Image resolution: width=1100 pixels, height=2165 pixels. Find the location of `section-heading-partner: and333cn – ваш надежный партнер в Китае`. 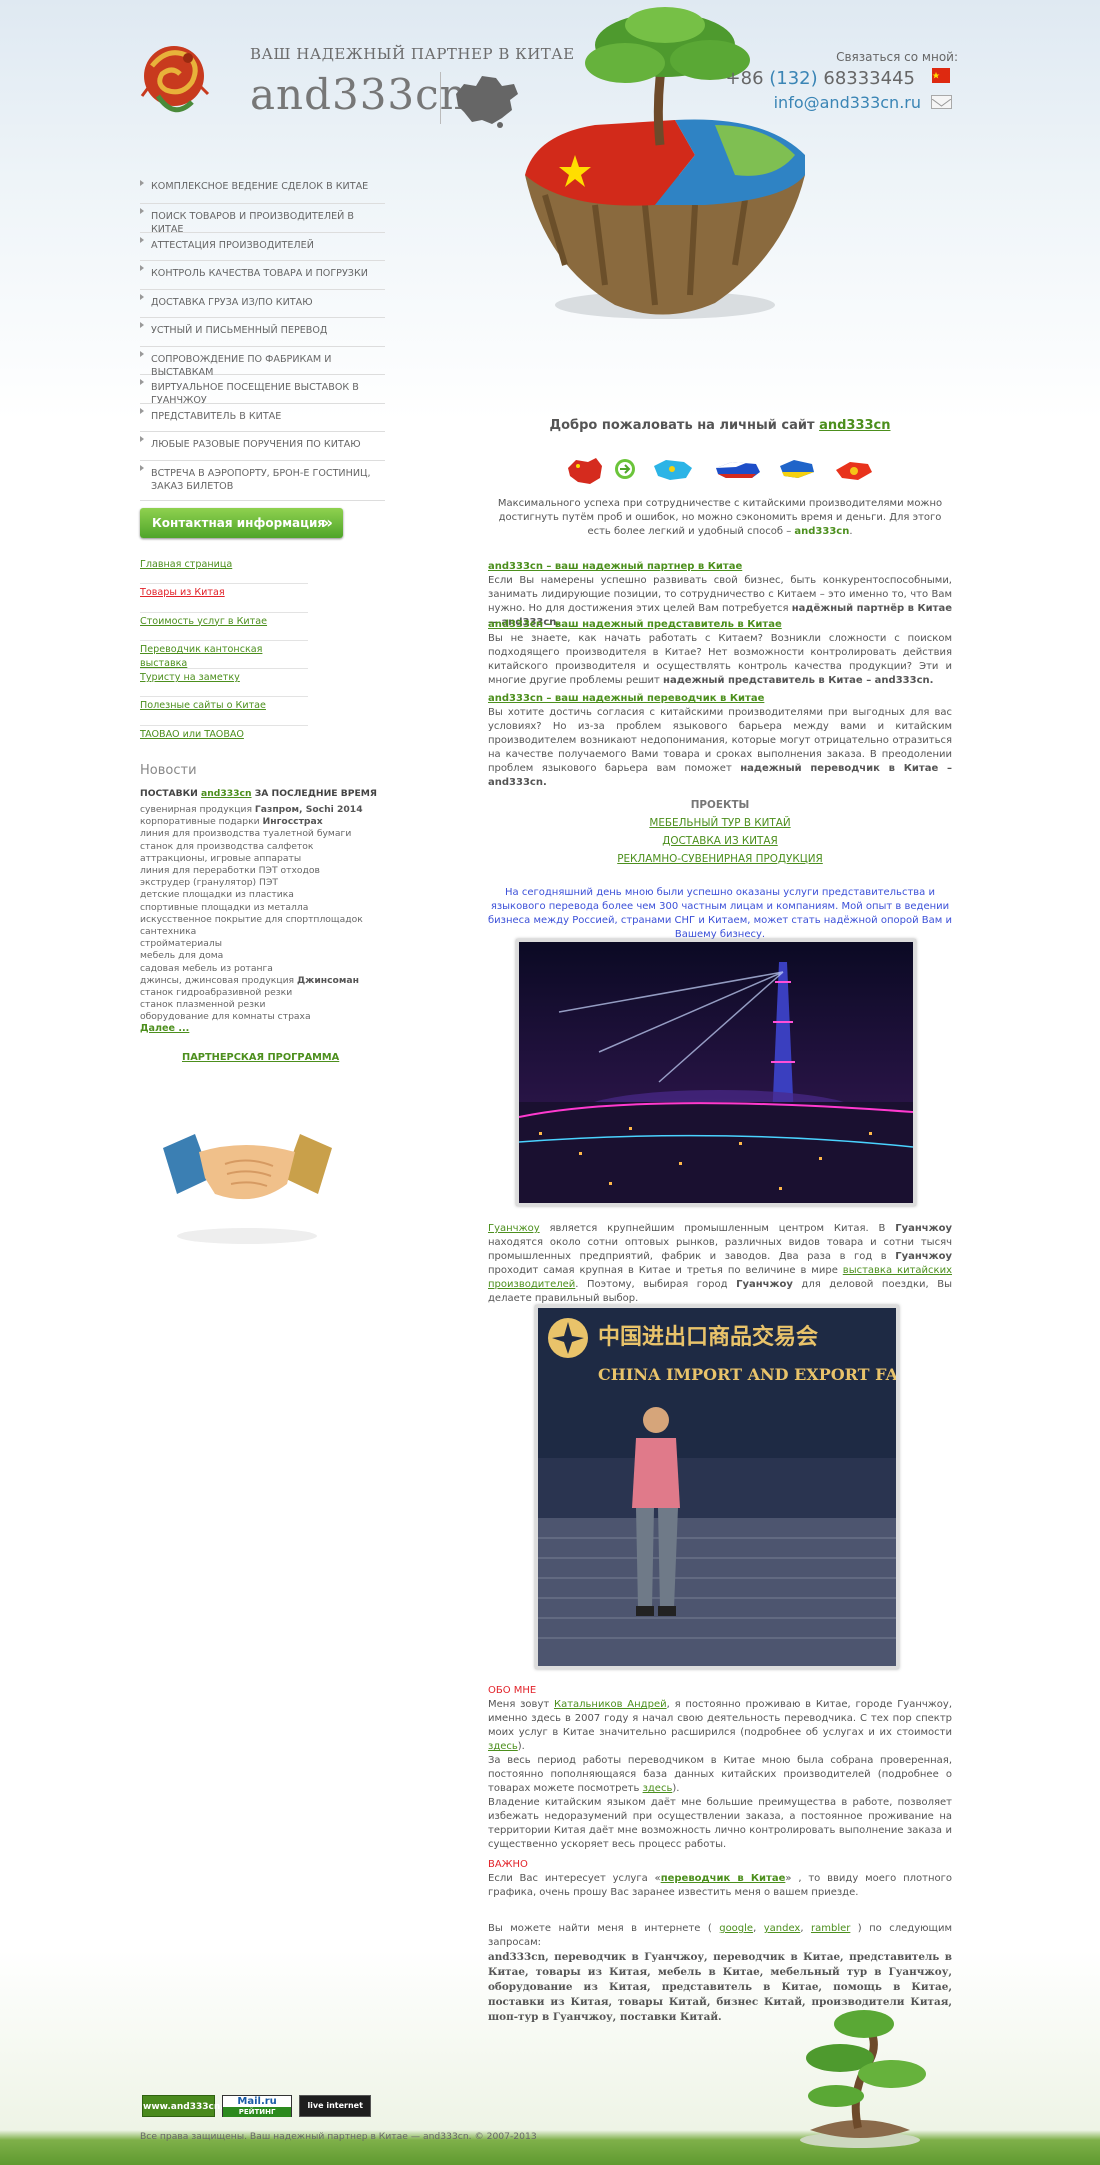

section-heading-partner: and333cn – ваш надежный партнер в Китае is located at coordinates (615, 566).